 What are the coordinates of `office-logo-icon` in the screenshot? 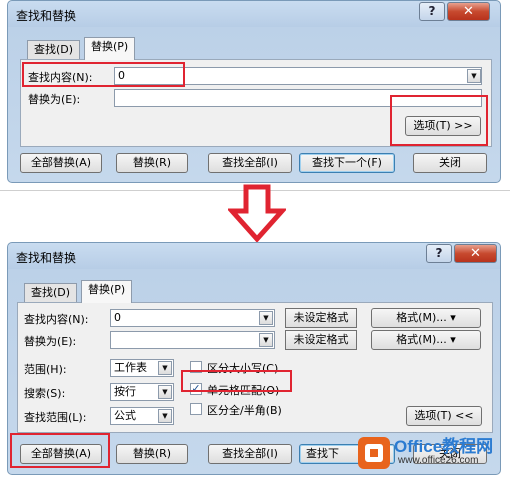 It's located at (374, 453).